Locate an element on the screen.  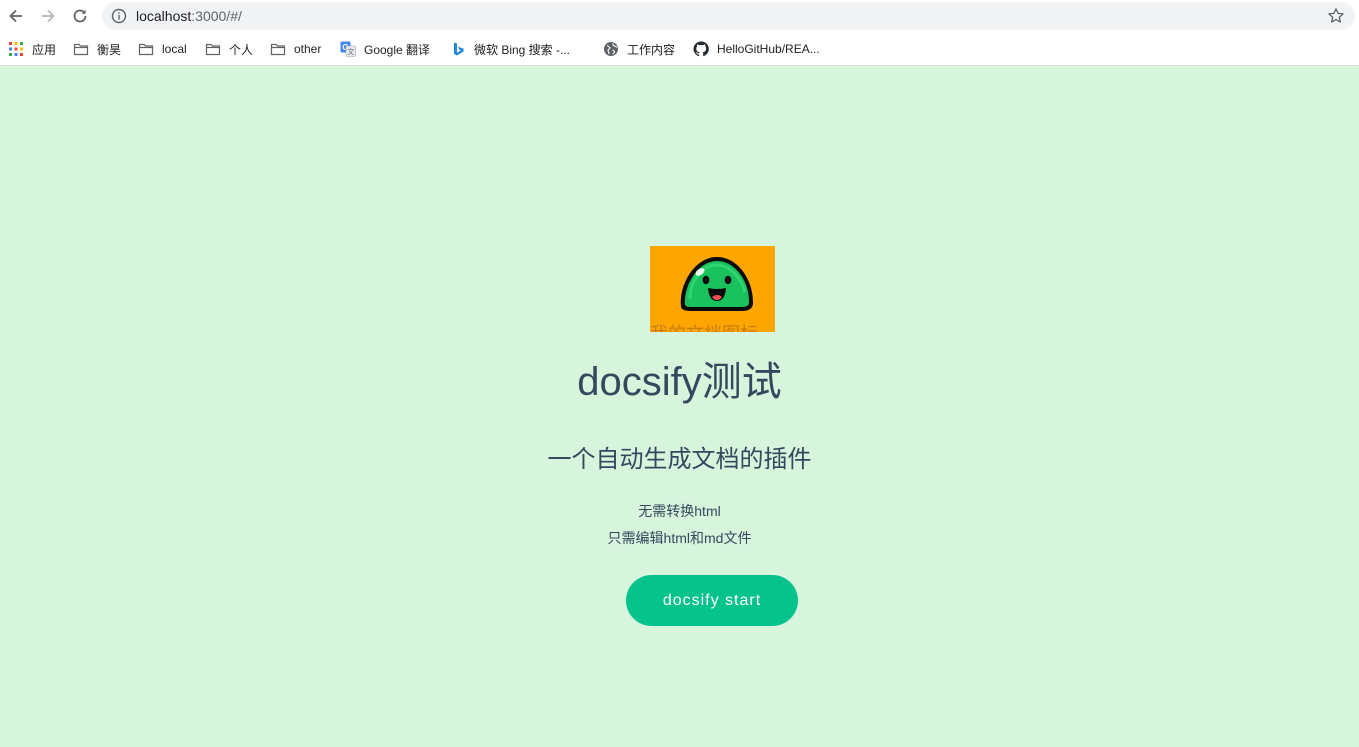
cover-logo: 我的文档图标 is located at coordinates (712, 289).